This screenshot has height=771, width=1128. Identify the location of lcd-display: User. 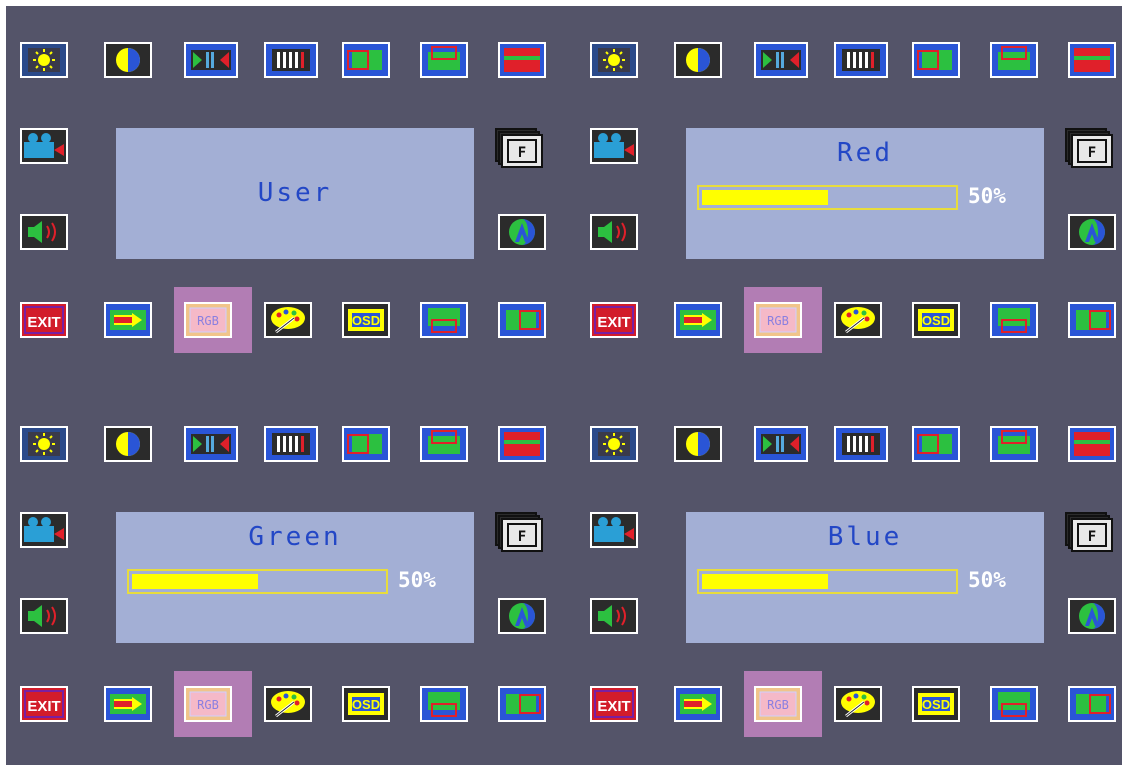
(295, 193).